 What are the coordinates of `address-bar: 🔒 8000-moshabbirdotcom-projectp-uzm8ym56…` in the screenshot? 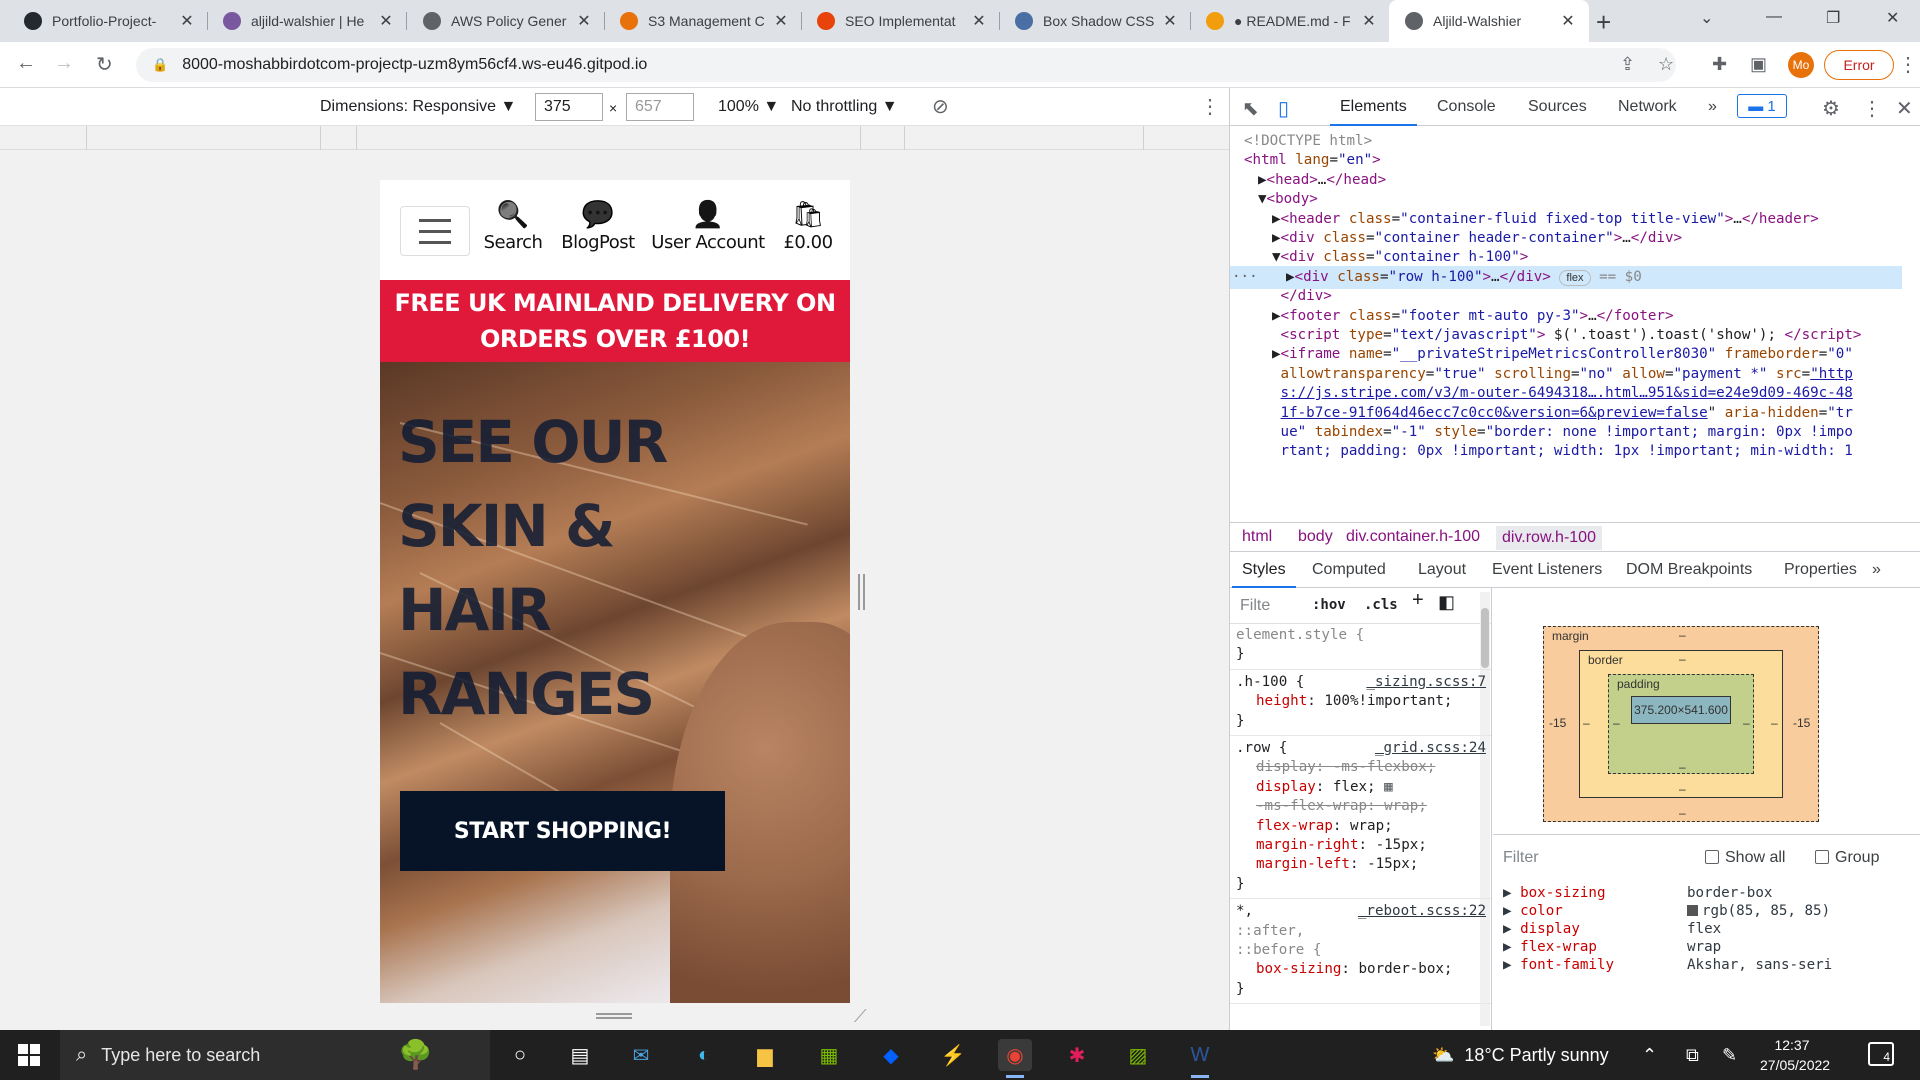 It's located at (906, 65).